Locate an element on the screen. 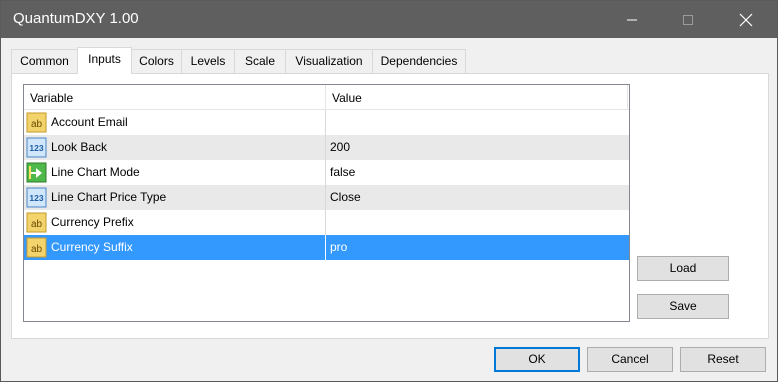 This screenshot has height=382, width=778. minimize-button is located at coordinates (632, 19).